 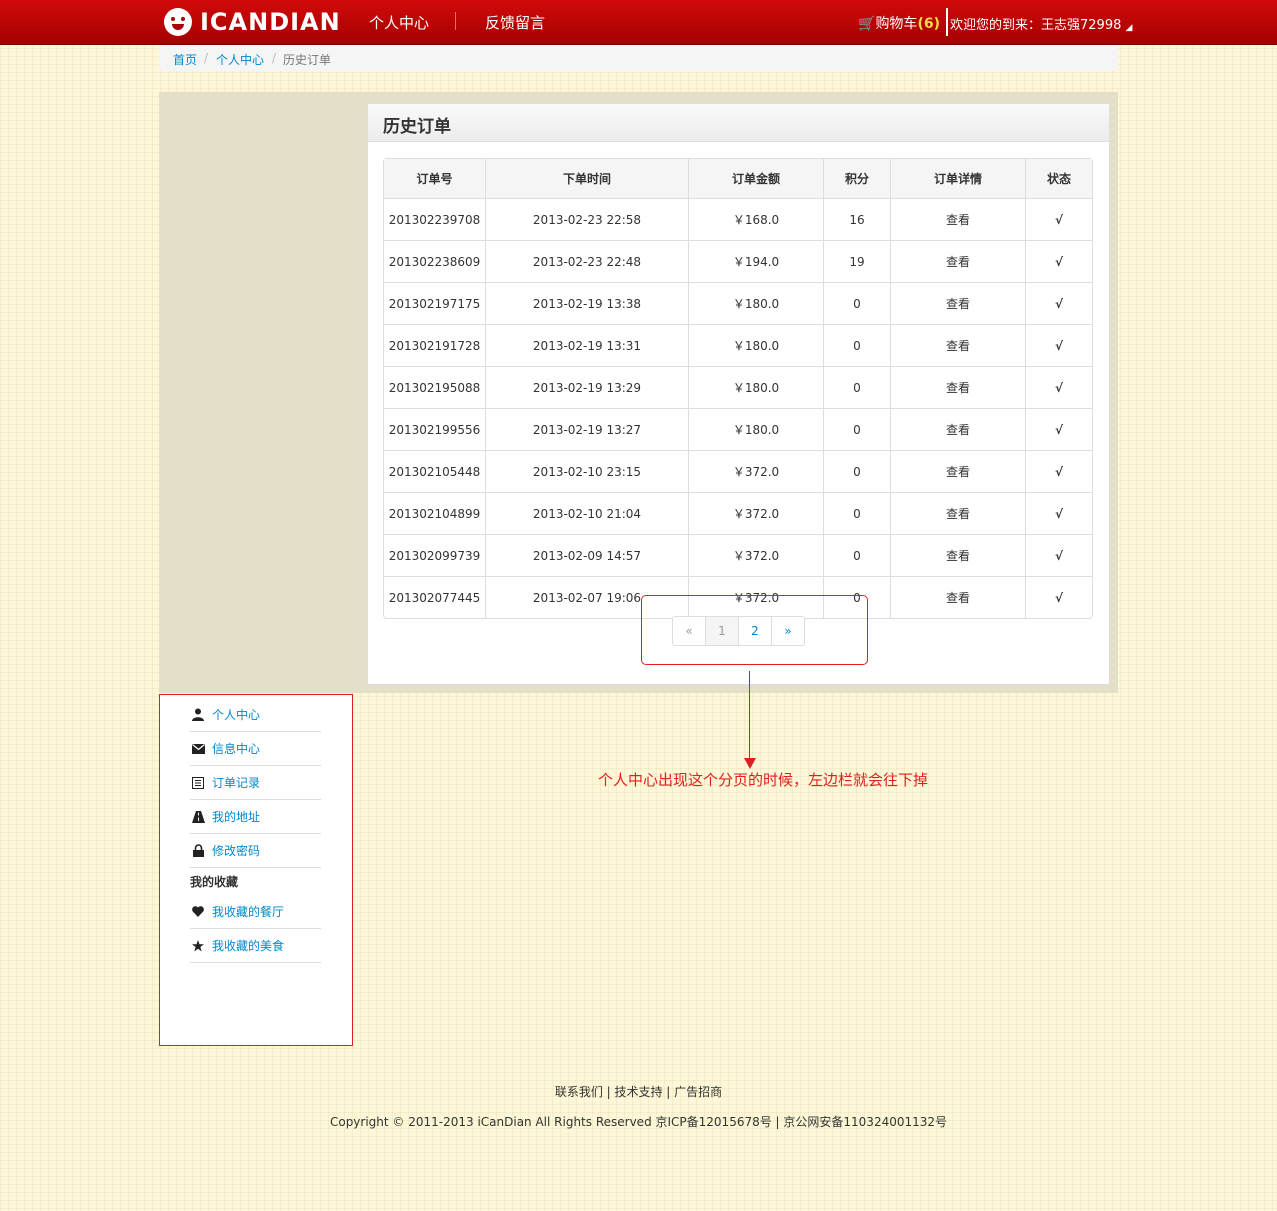 I want to click on arrow-down-icon, so click(x=750, y=763).